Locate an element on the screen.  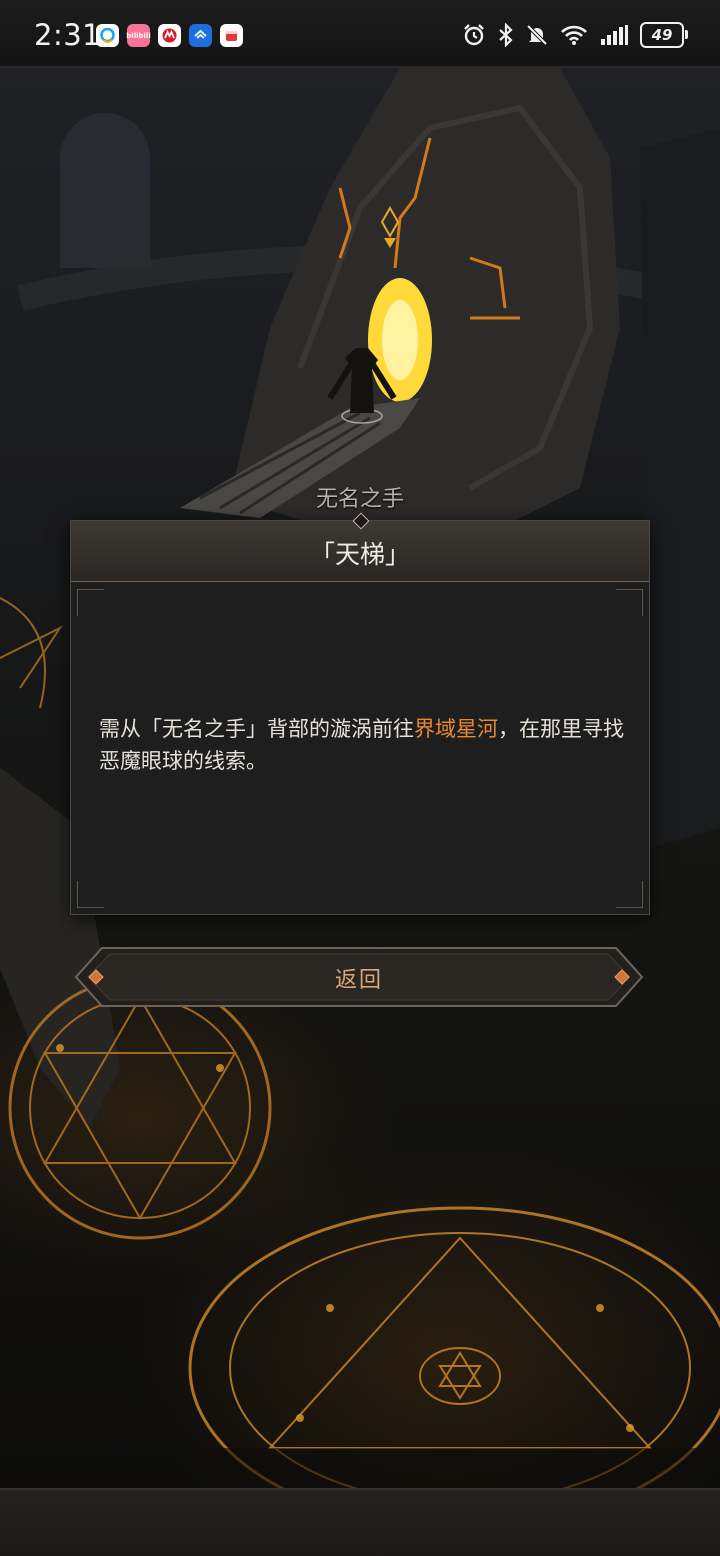
qq-app-icon is located at coordinates (107, 35).